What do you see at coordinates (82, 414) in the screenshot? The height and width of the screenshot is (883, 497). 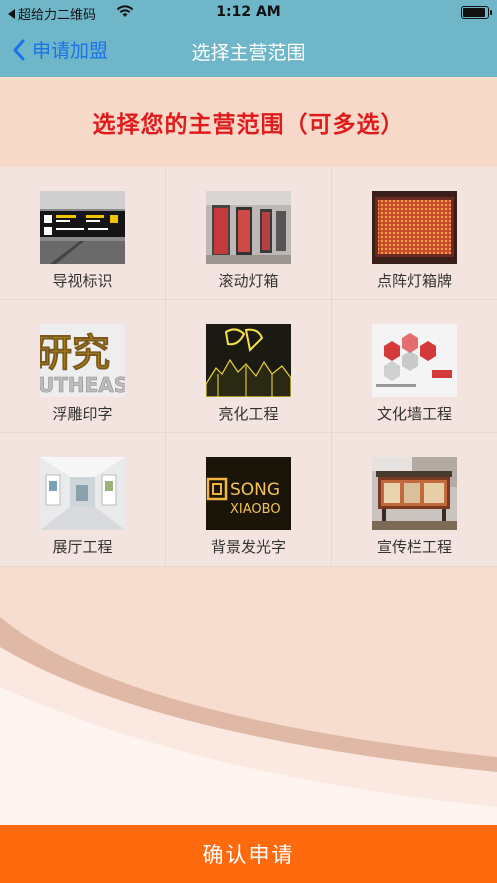 I see `category-label: 浮雕印字` at bounding box center [82, 414].